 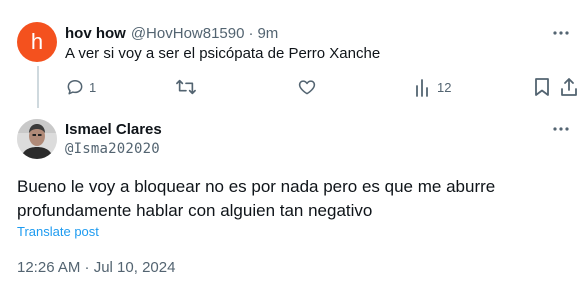 I want to click on share-icon, so click(x=569, y=87).